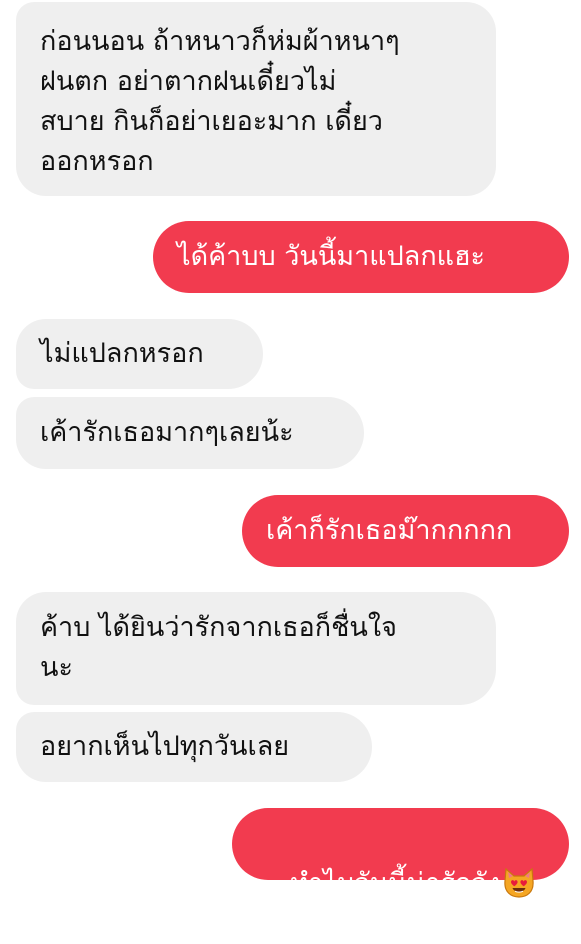 This screenshot has width=581, height=944. What do you see at coordinates (361, 257) in the screenshot?
I see `message-bubble-outgoing: ได้ค้าบบ วันนี้มาแปลกแฮะ` at bounding box center [361, 257].